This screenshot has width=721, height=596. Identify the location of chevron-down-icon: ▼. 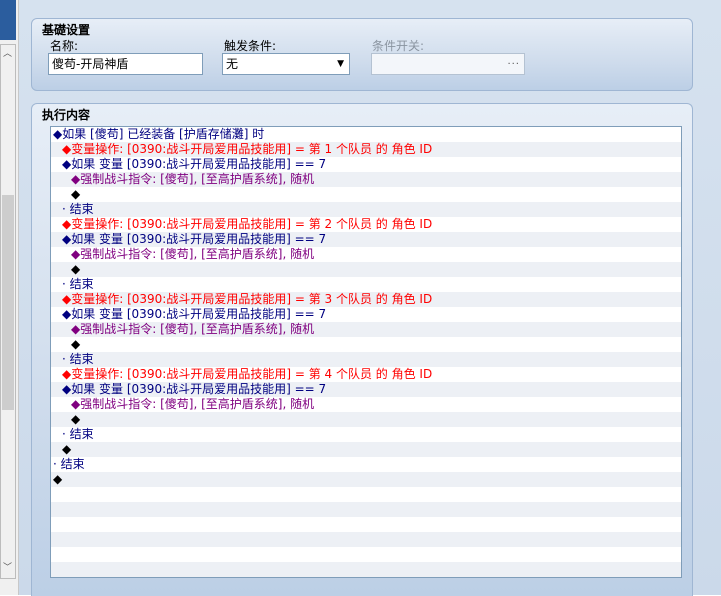
(340, 64).